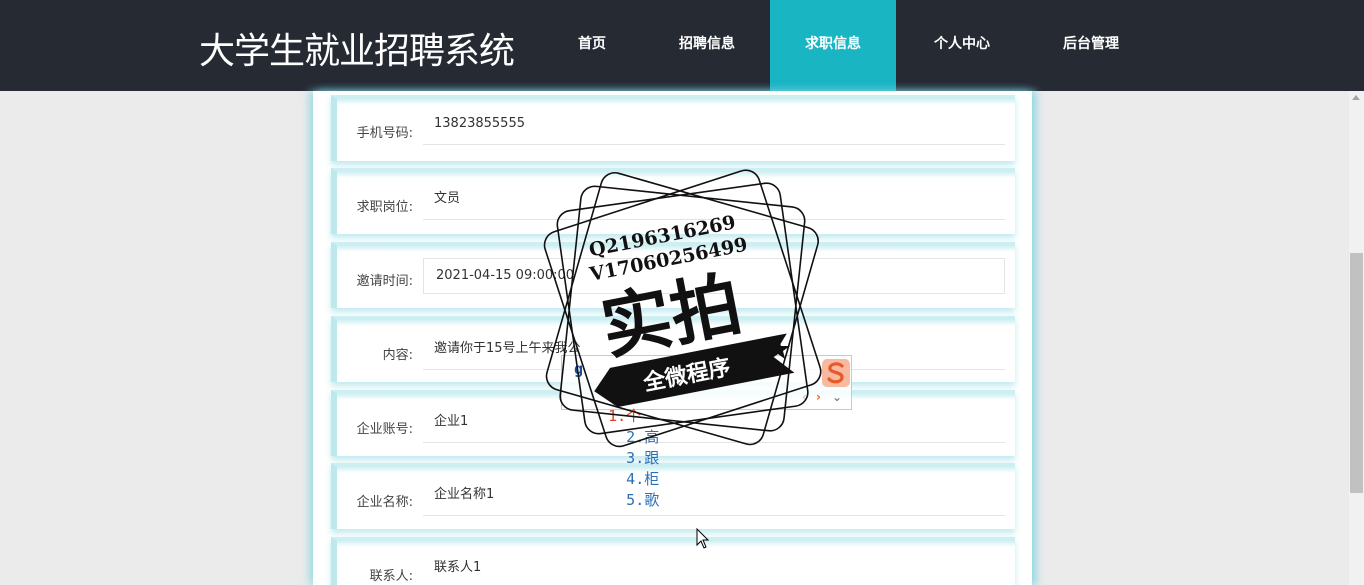  What do you see at coordinates (707, 45) in the screenshot?
I see `nav-recruitment-info: 招聘信息` at bounding box center [707, 45].